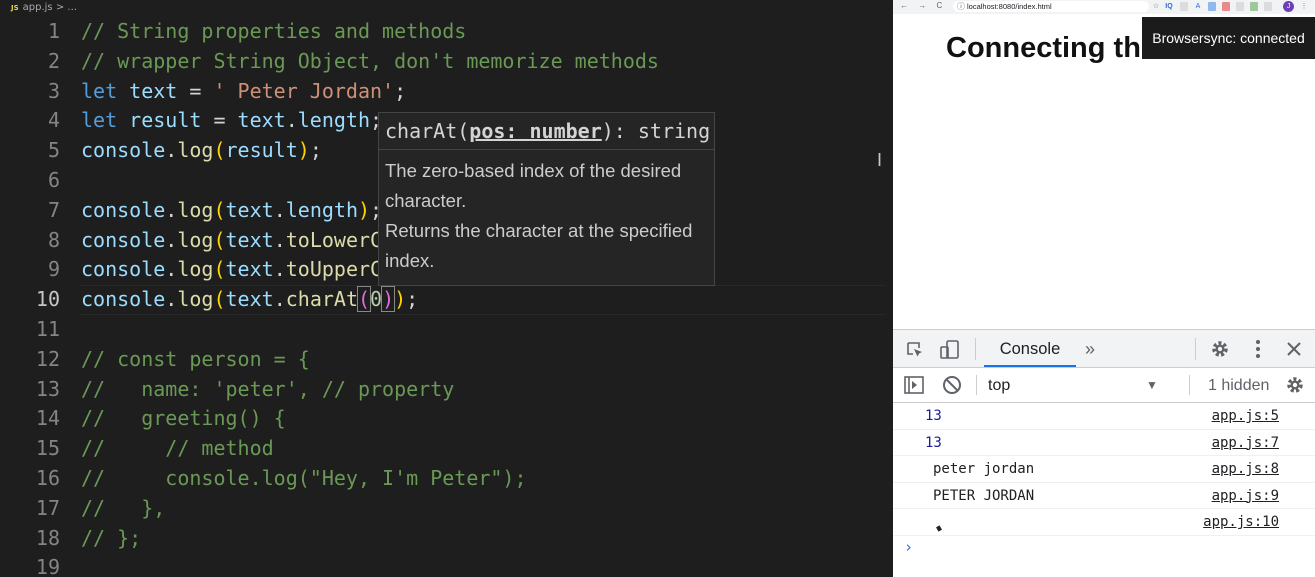 The width and height of the screenshot is (1315, 577). I want to click on code-text: console.log(text.charAt(0));, so click(249, 300).